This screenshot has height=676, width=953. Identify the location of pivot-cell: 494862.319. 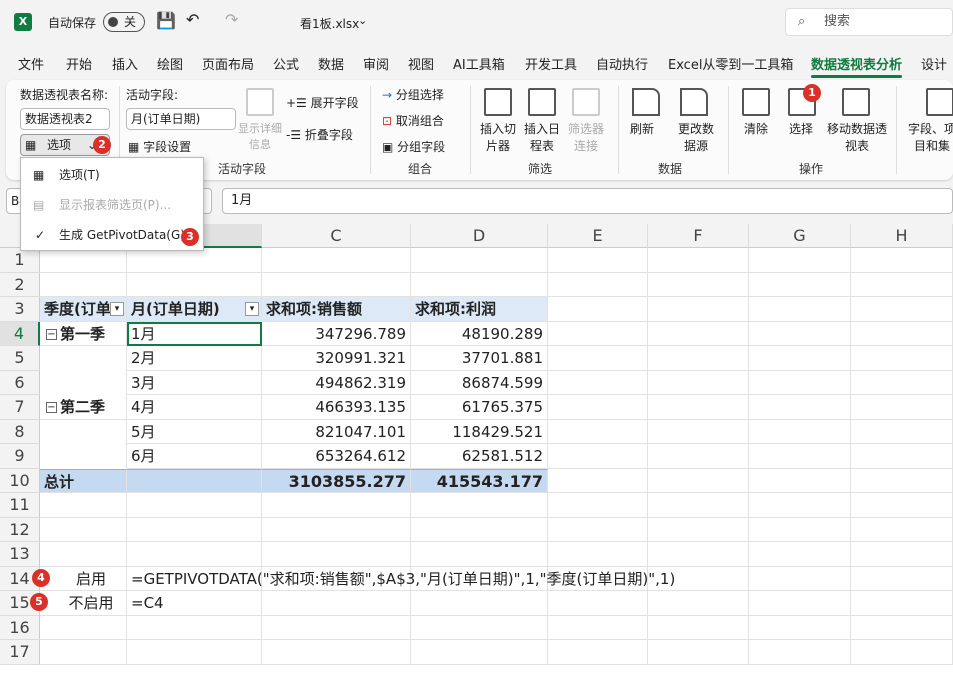
(336, 382).